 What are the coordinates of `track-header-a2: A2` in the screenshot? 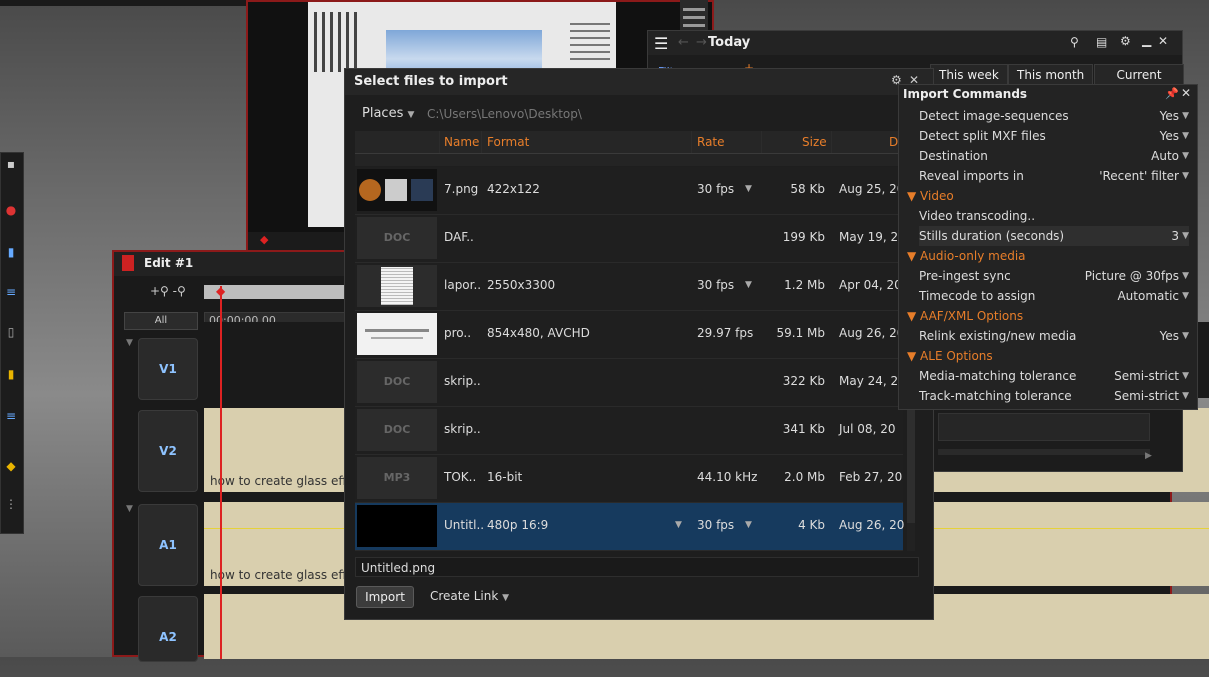 It's located at (168, 629).